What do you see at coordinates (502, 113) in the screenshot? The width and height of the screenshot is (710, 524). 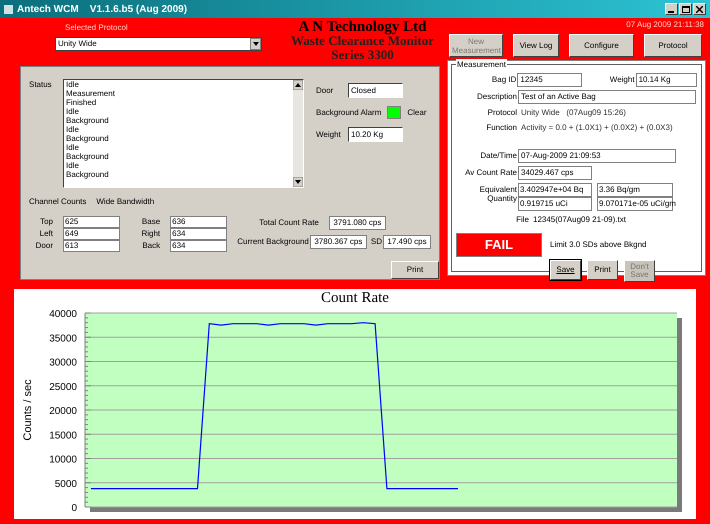 I see `field-label: Protocol` at bounding box center [502, 113].